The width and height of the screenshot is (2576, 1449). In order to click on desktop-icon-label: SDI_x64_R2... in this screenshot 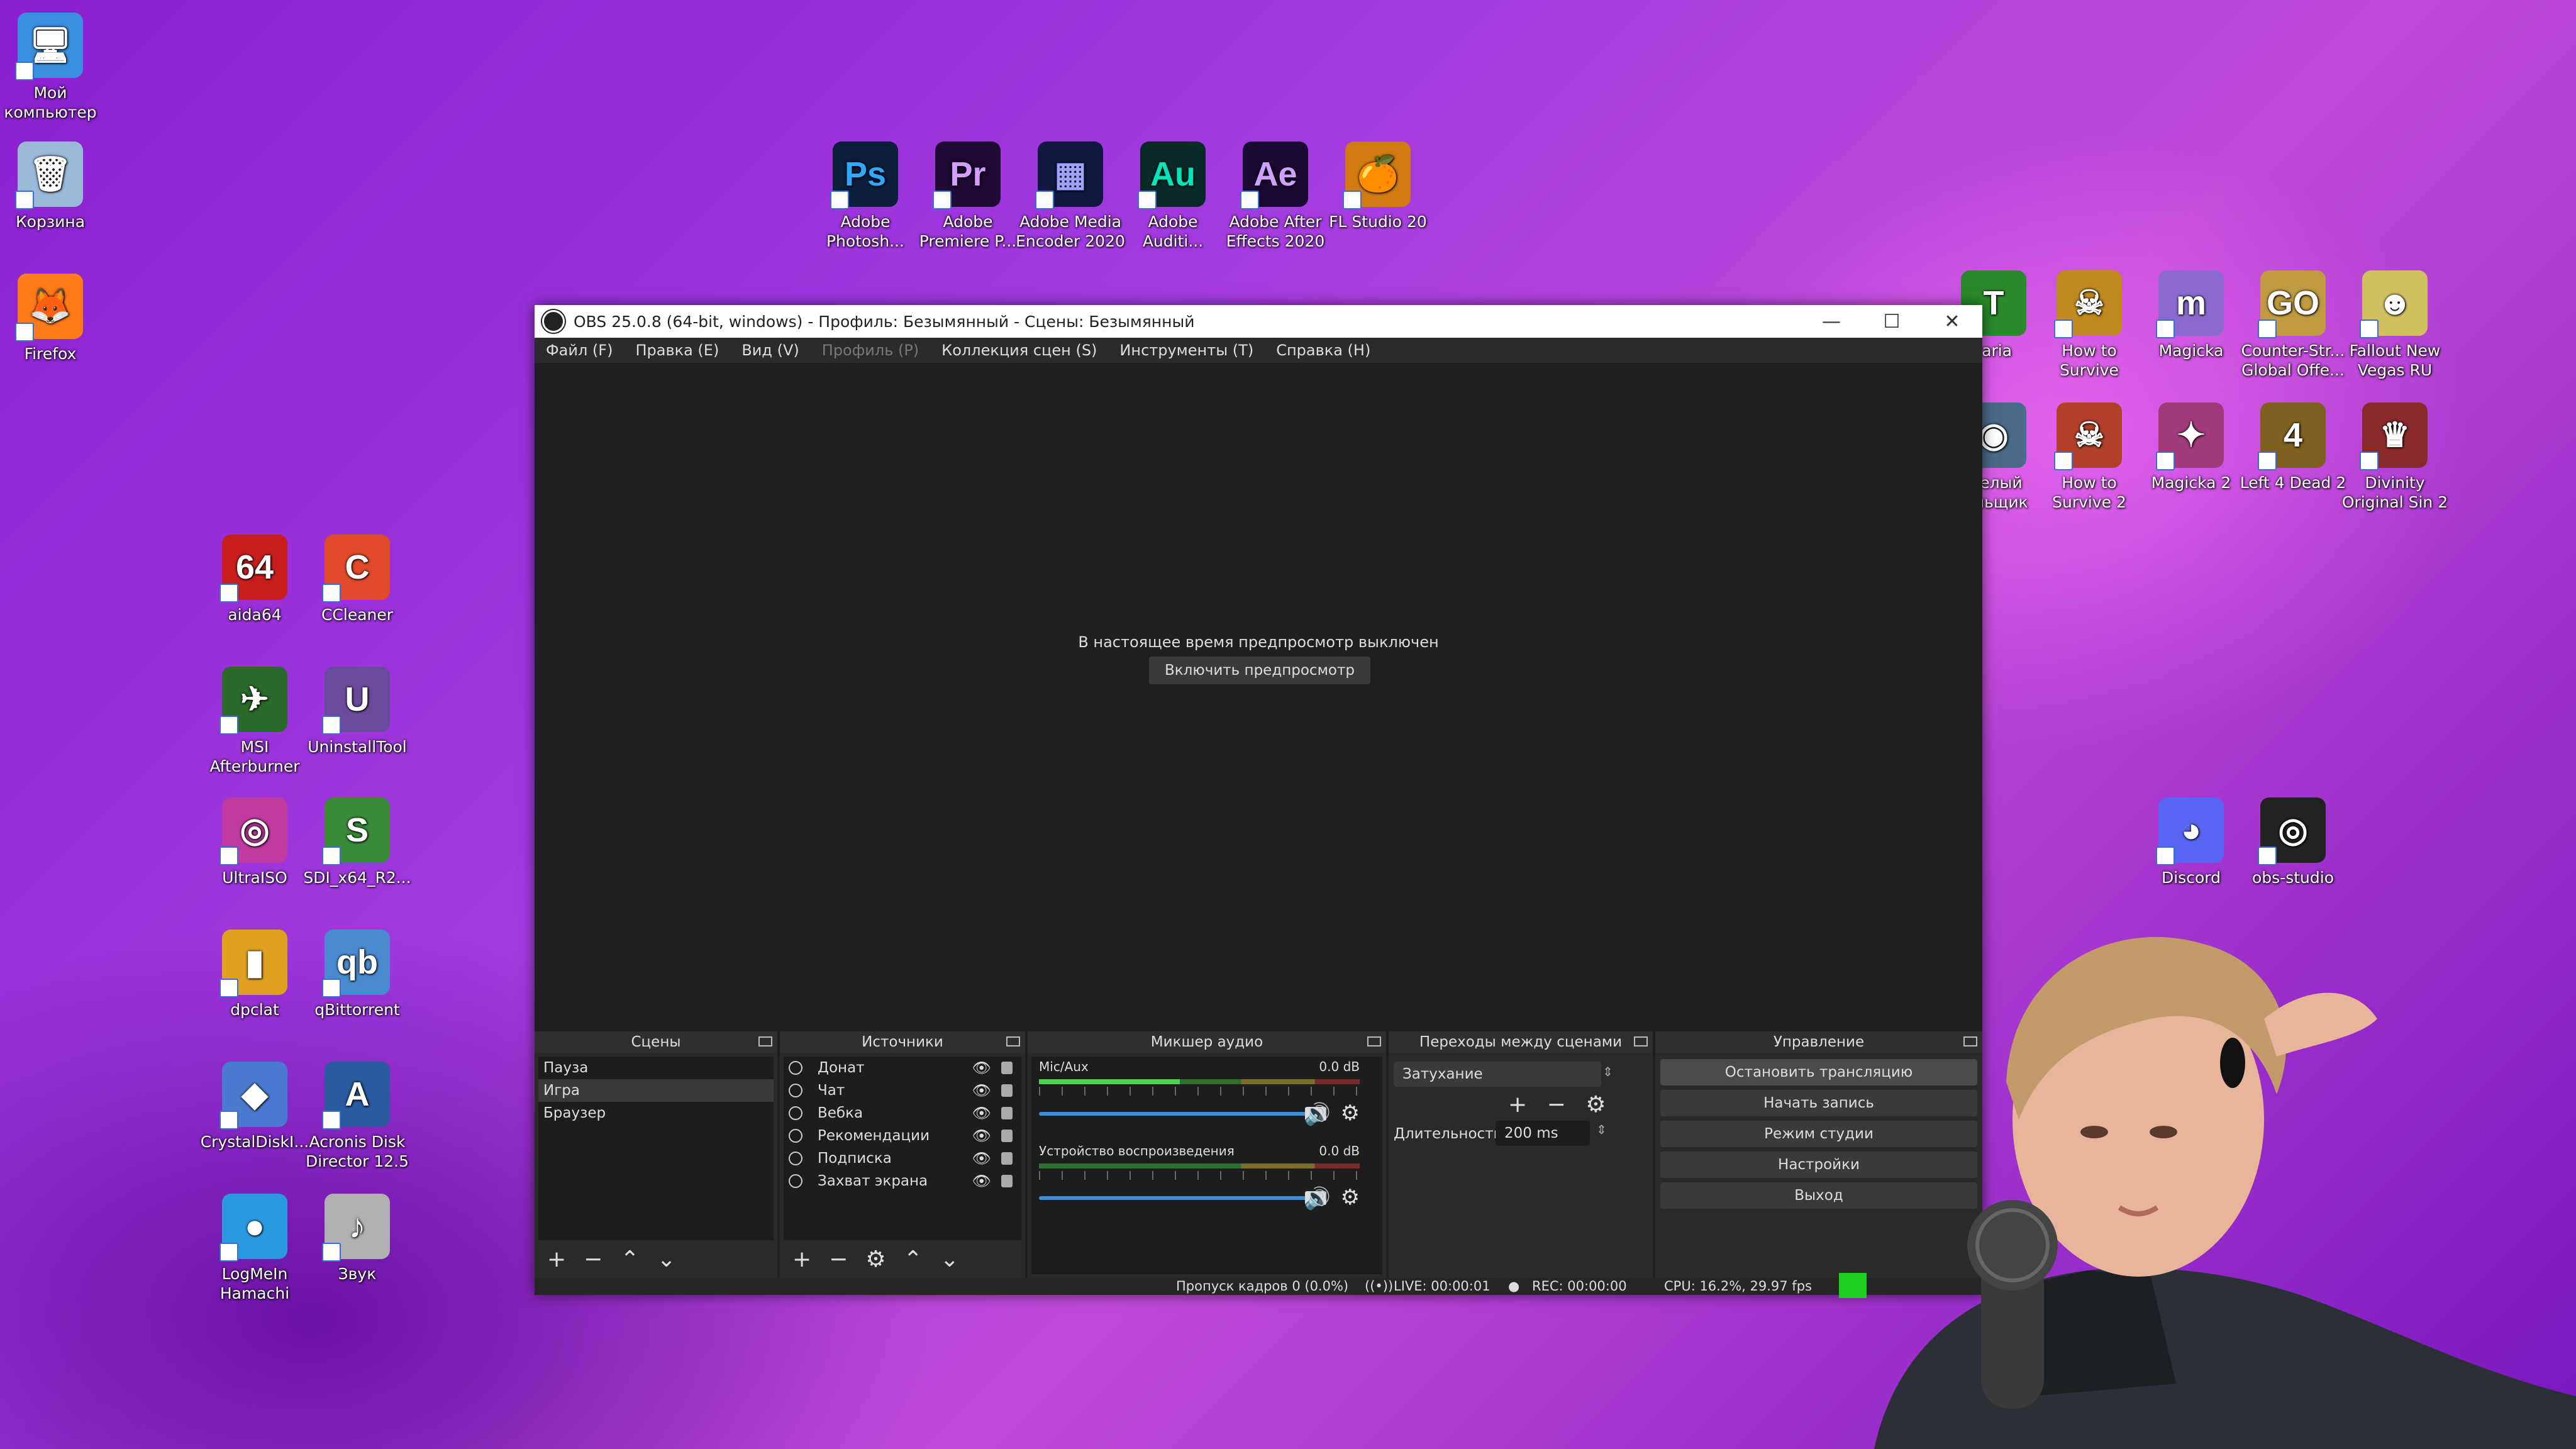, I will do `click(357, 878)`.